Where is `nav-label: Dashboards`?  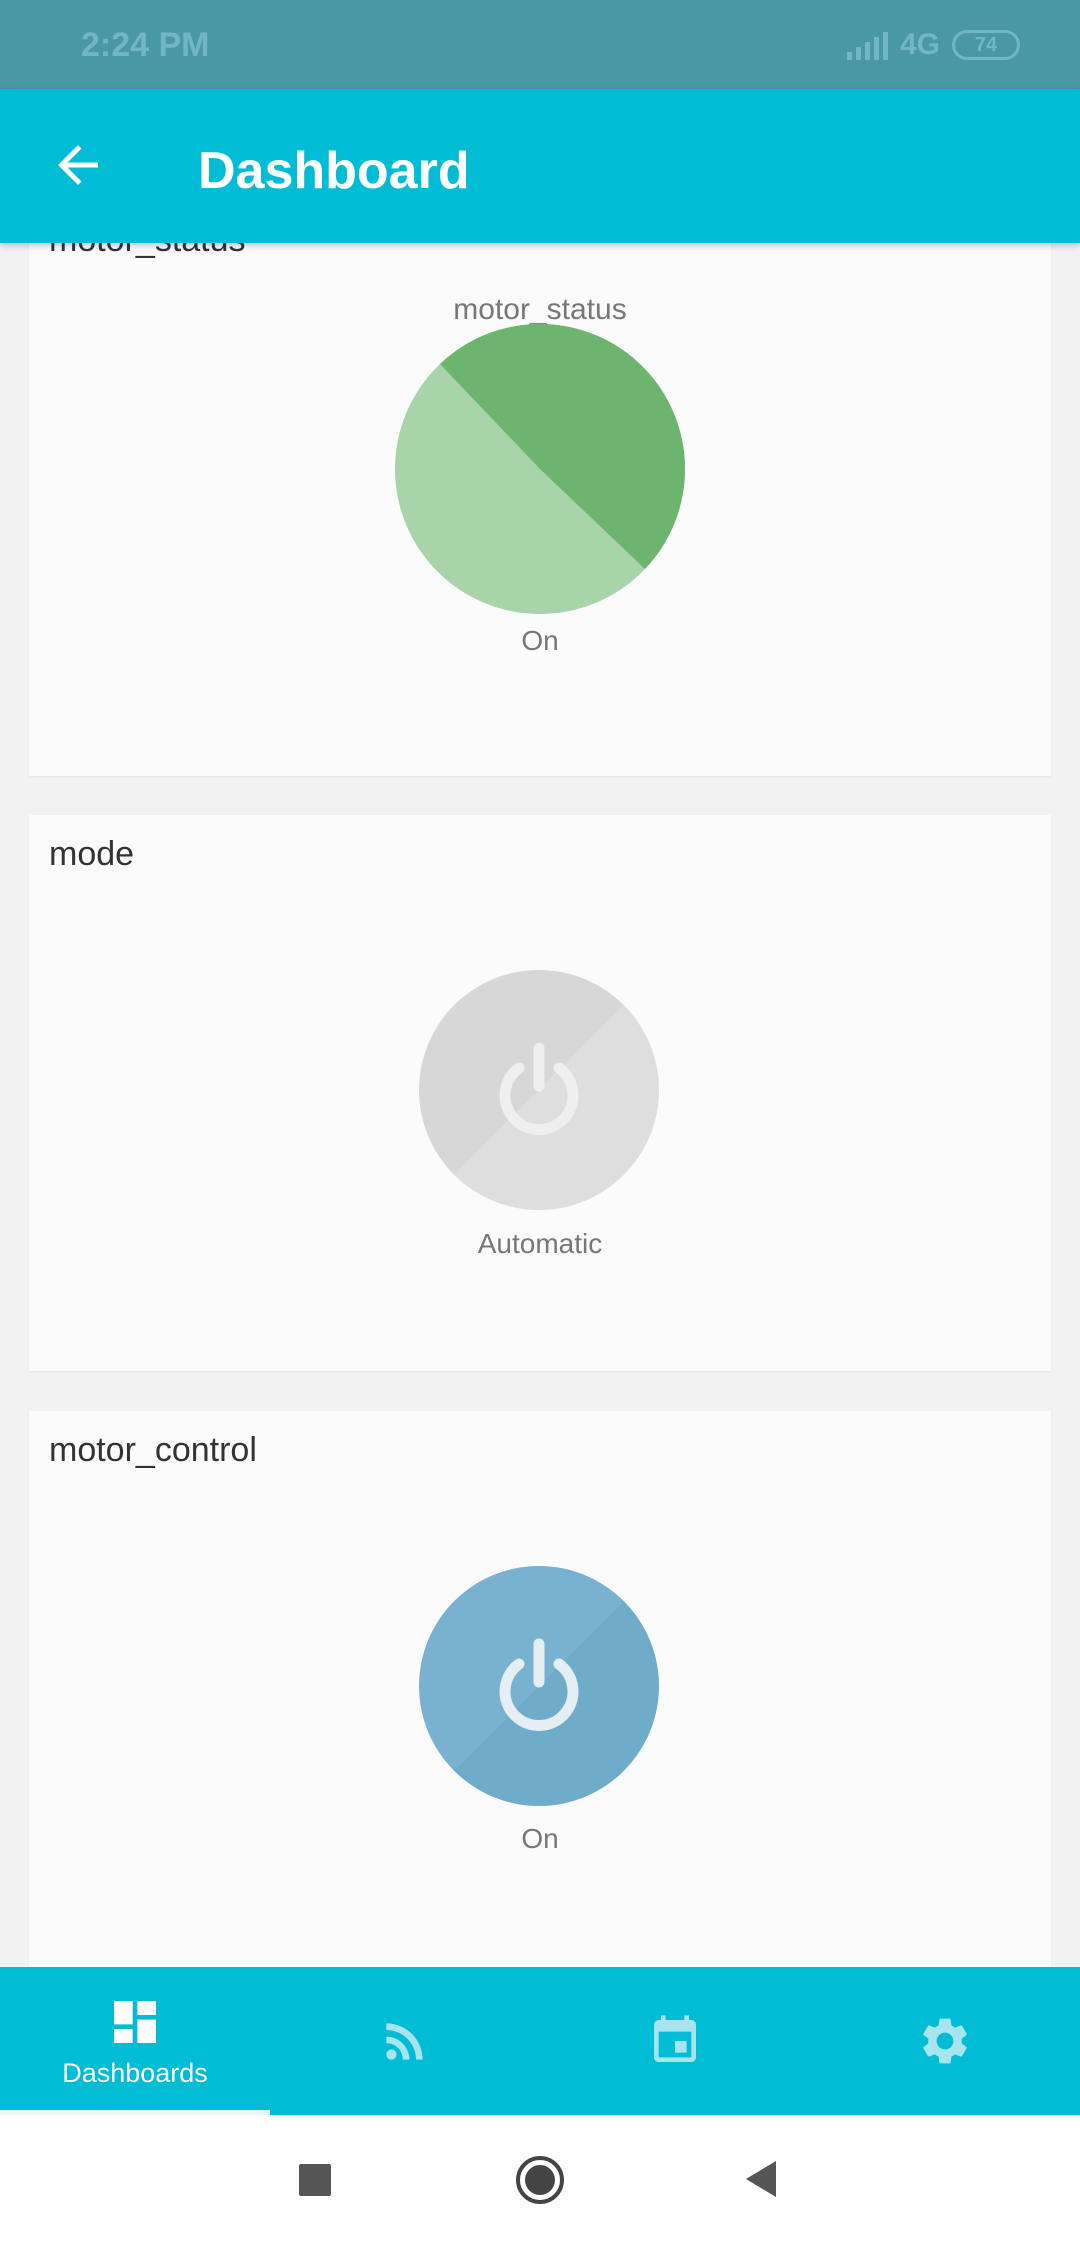
nav-label: Dashboards is located at coordinates (135, 2072).